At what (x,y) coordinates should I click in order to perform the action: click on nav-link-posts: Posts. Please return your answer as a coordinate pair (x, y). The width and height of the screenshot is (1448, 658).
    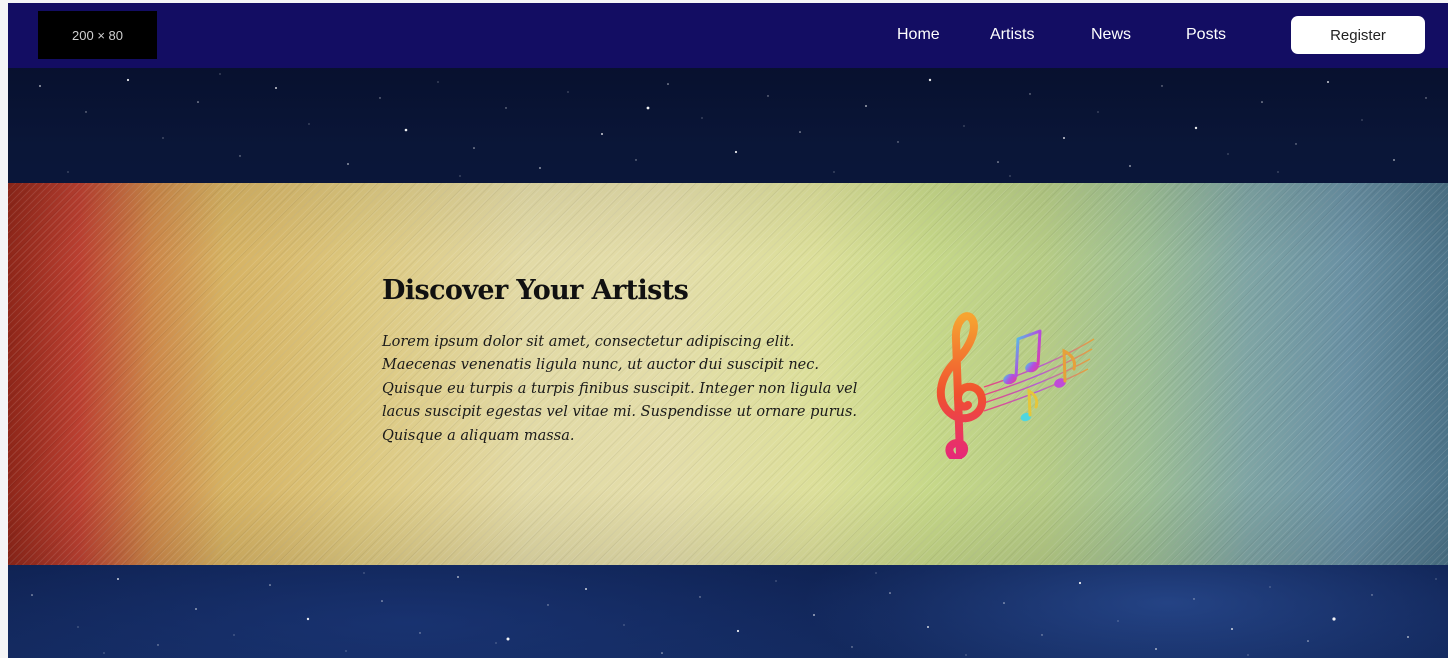
    Looking at the image, I should click on (1206, 35).